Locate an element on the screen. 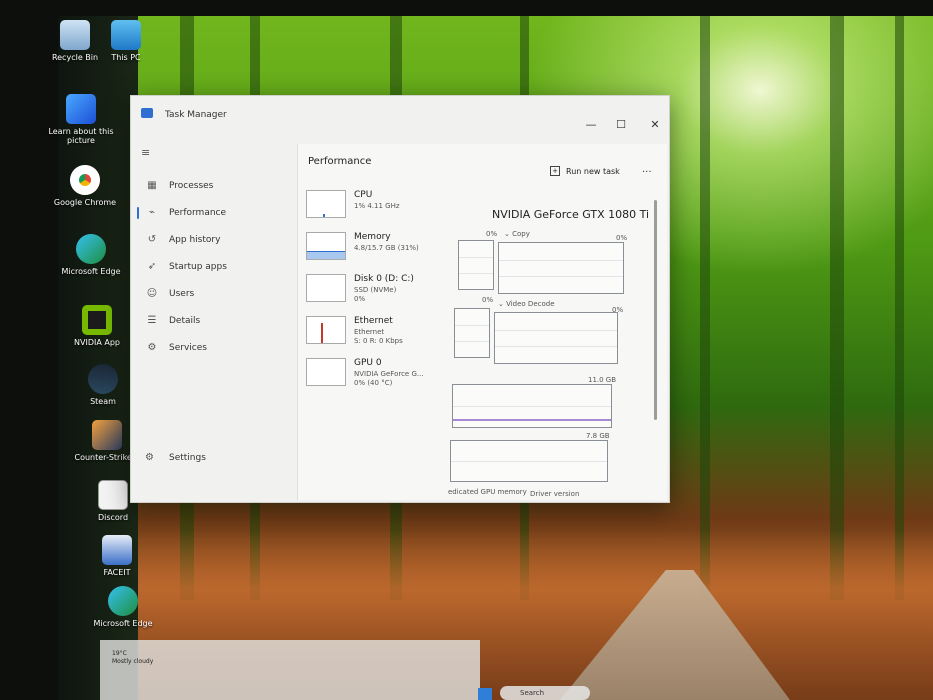 This screenshot has width=933, height=700. resource-detail: NVIDIA GeForce G... 0% (40 °C) is located at coordinates (389, 379).